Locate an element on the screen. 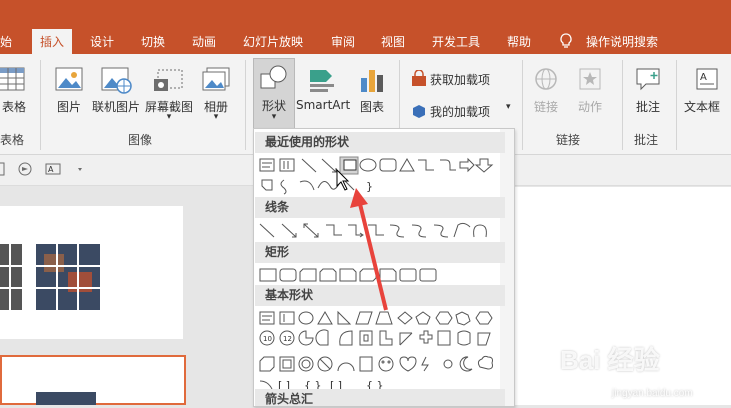  basic-shapes-icons: 10 12 [] {} [] {} is located at coordinates (376, 351).